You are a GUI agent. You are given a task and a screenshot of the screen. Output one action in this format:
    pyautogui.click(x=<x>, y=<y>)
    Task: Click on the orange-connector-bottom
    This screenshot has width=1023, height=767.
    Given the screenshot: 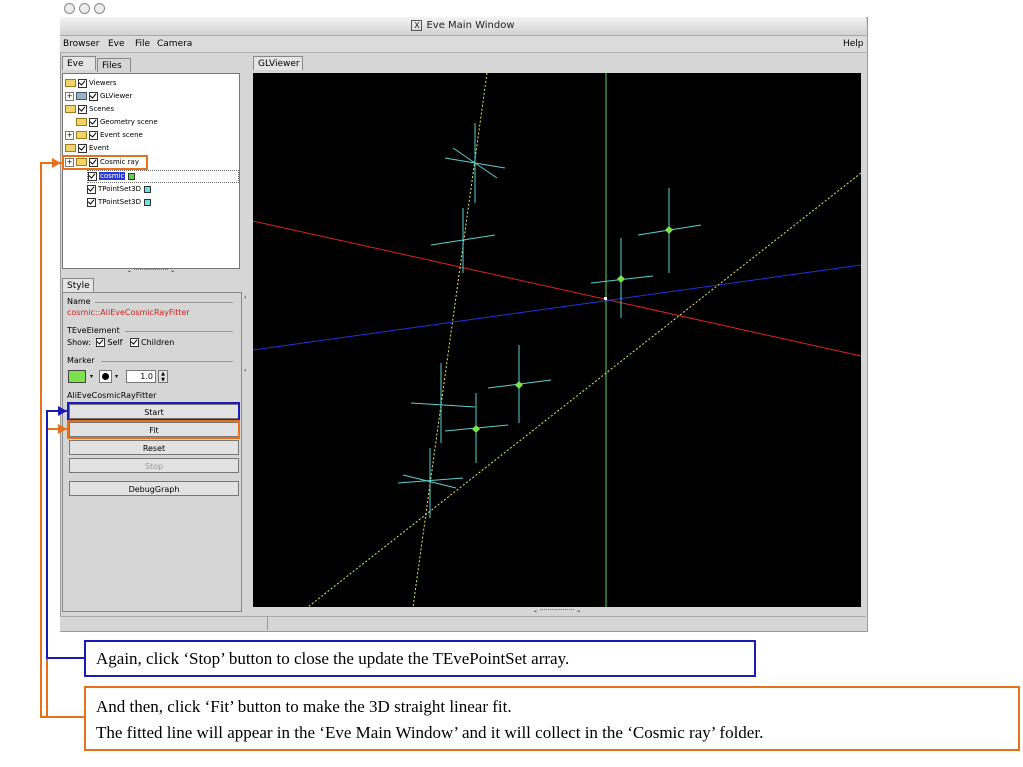 What is the action you would take?
    pyautogui.click(x=62, y=717)
    